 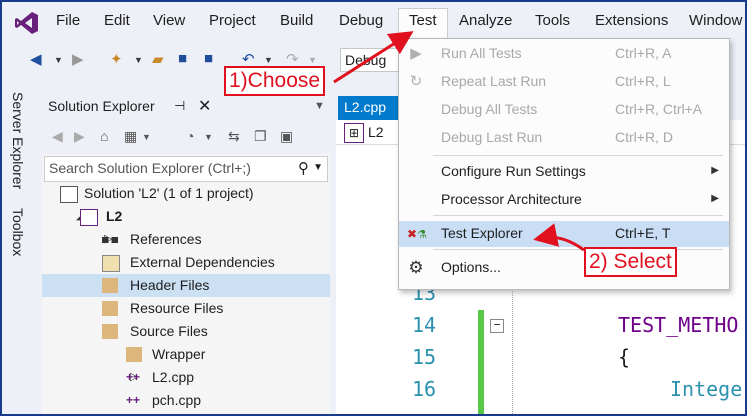 I want to click on annotation-select: 2) Select, so click(x=630, y=262).